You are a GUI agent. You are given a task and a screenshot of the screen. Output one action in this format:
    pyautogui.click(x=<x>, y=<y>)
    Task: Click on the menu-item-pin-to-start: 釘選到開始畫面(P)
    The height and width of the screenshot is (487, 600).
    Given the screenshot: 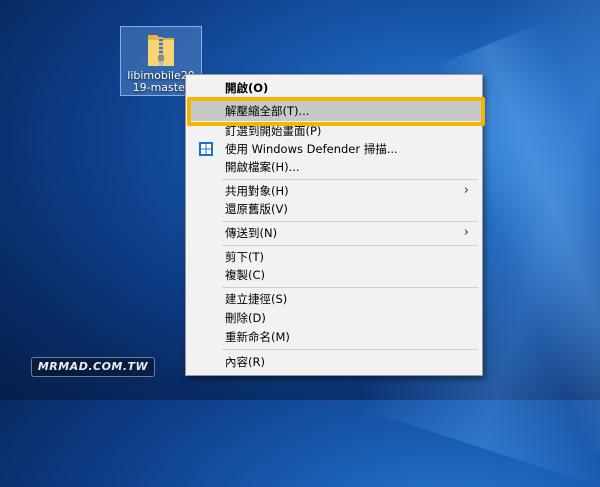 What is the action you would take?
    pyautogui.click(x=334, y=131)
    